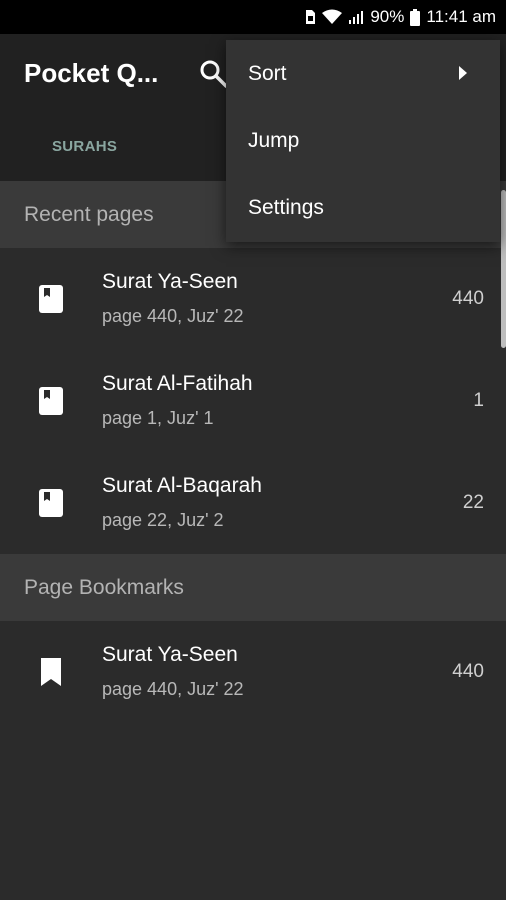 The image size is (506, 900). What do you see at coordinates (463, 73) in the screenshot?
I see `chevron-right-icon` at bounding box center [463, 73].